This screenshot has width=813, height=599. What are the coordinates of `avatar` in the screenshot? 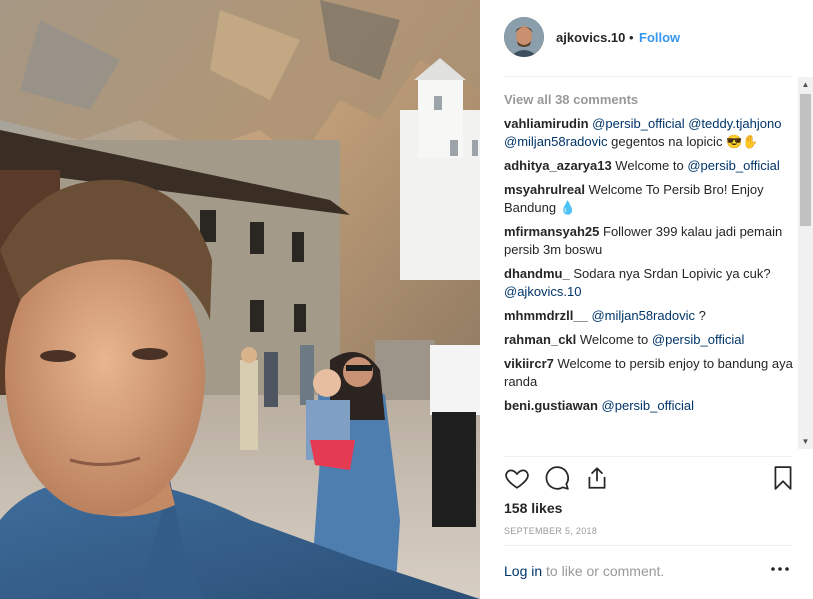 It's located at (524, 37).